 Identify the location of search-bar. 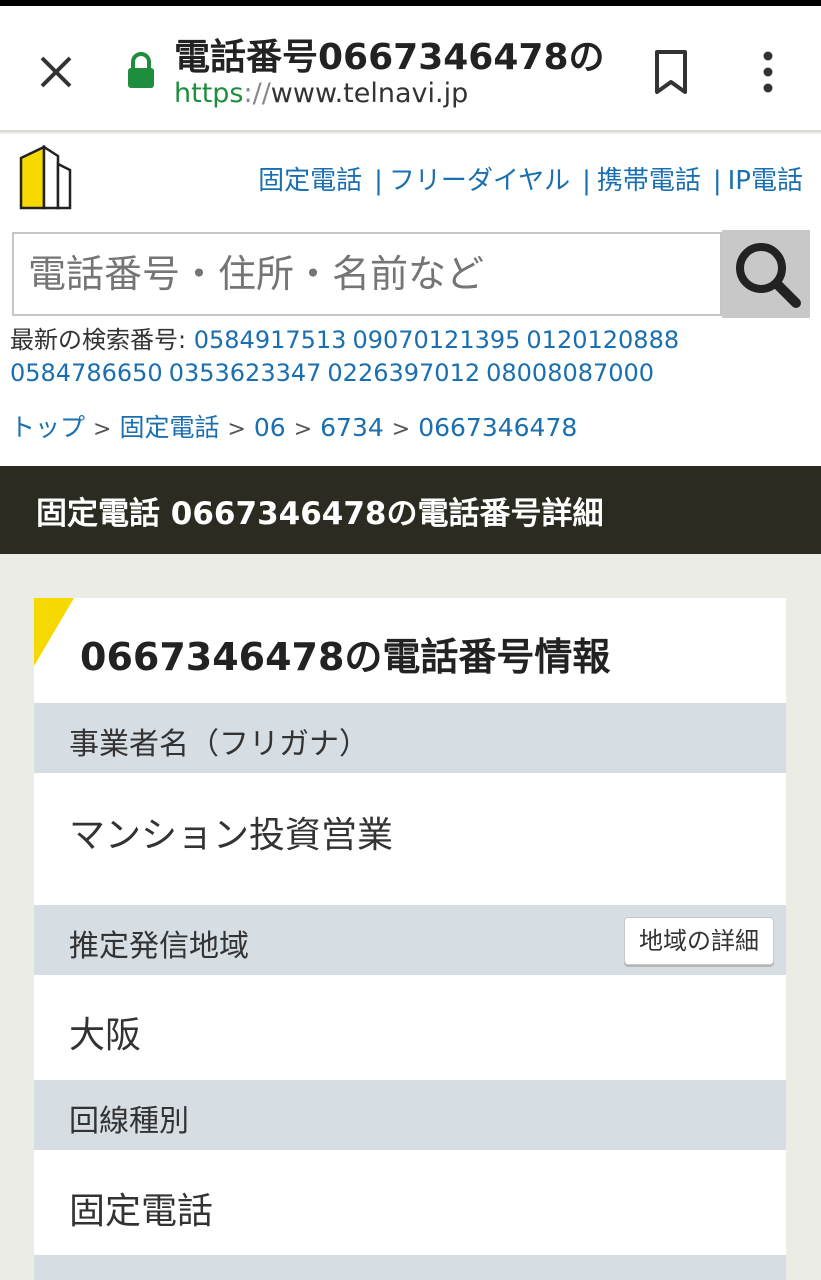
(410, 275).